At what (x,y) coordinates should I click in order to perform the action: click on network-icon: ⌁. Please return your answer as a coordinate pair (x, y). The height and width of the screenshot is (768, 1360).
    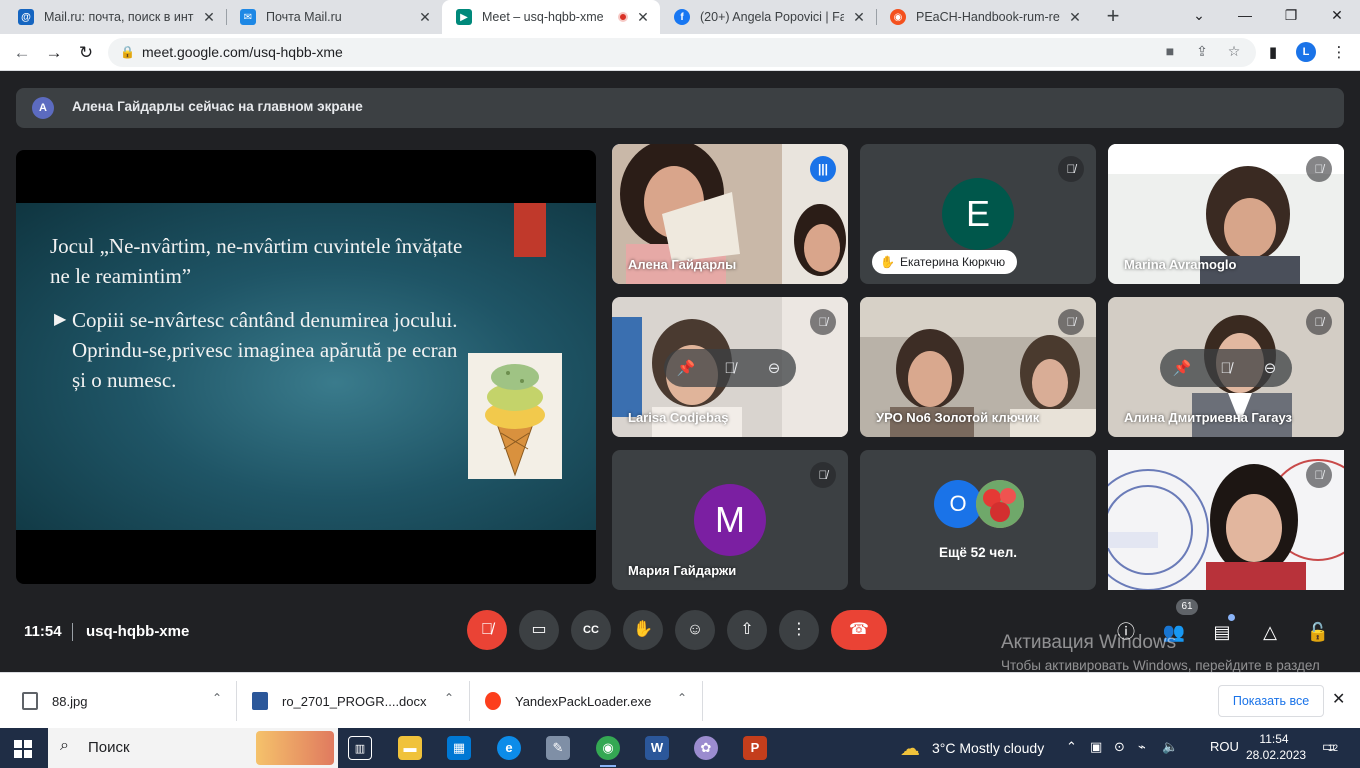
    Looking at the image, I should click on (1142, 747).